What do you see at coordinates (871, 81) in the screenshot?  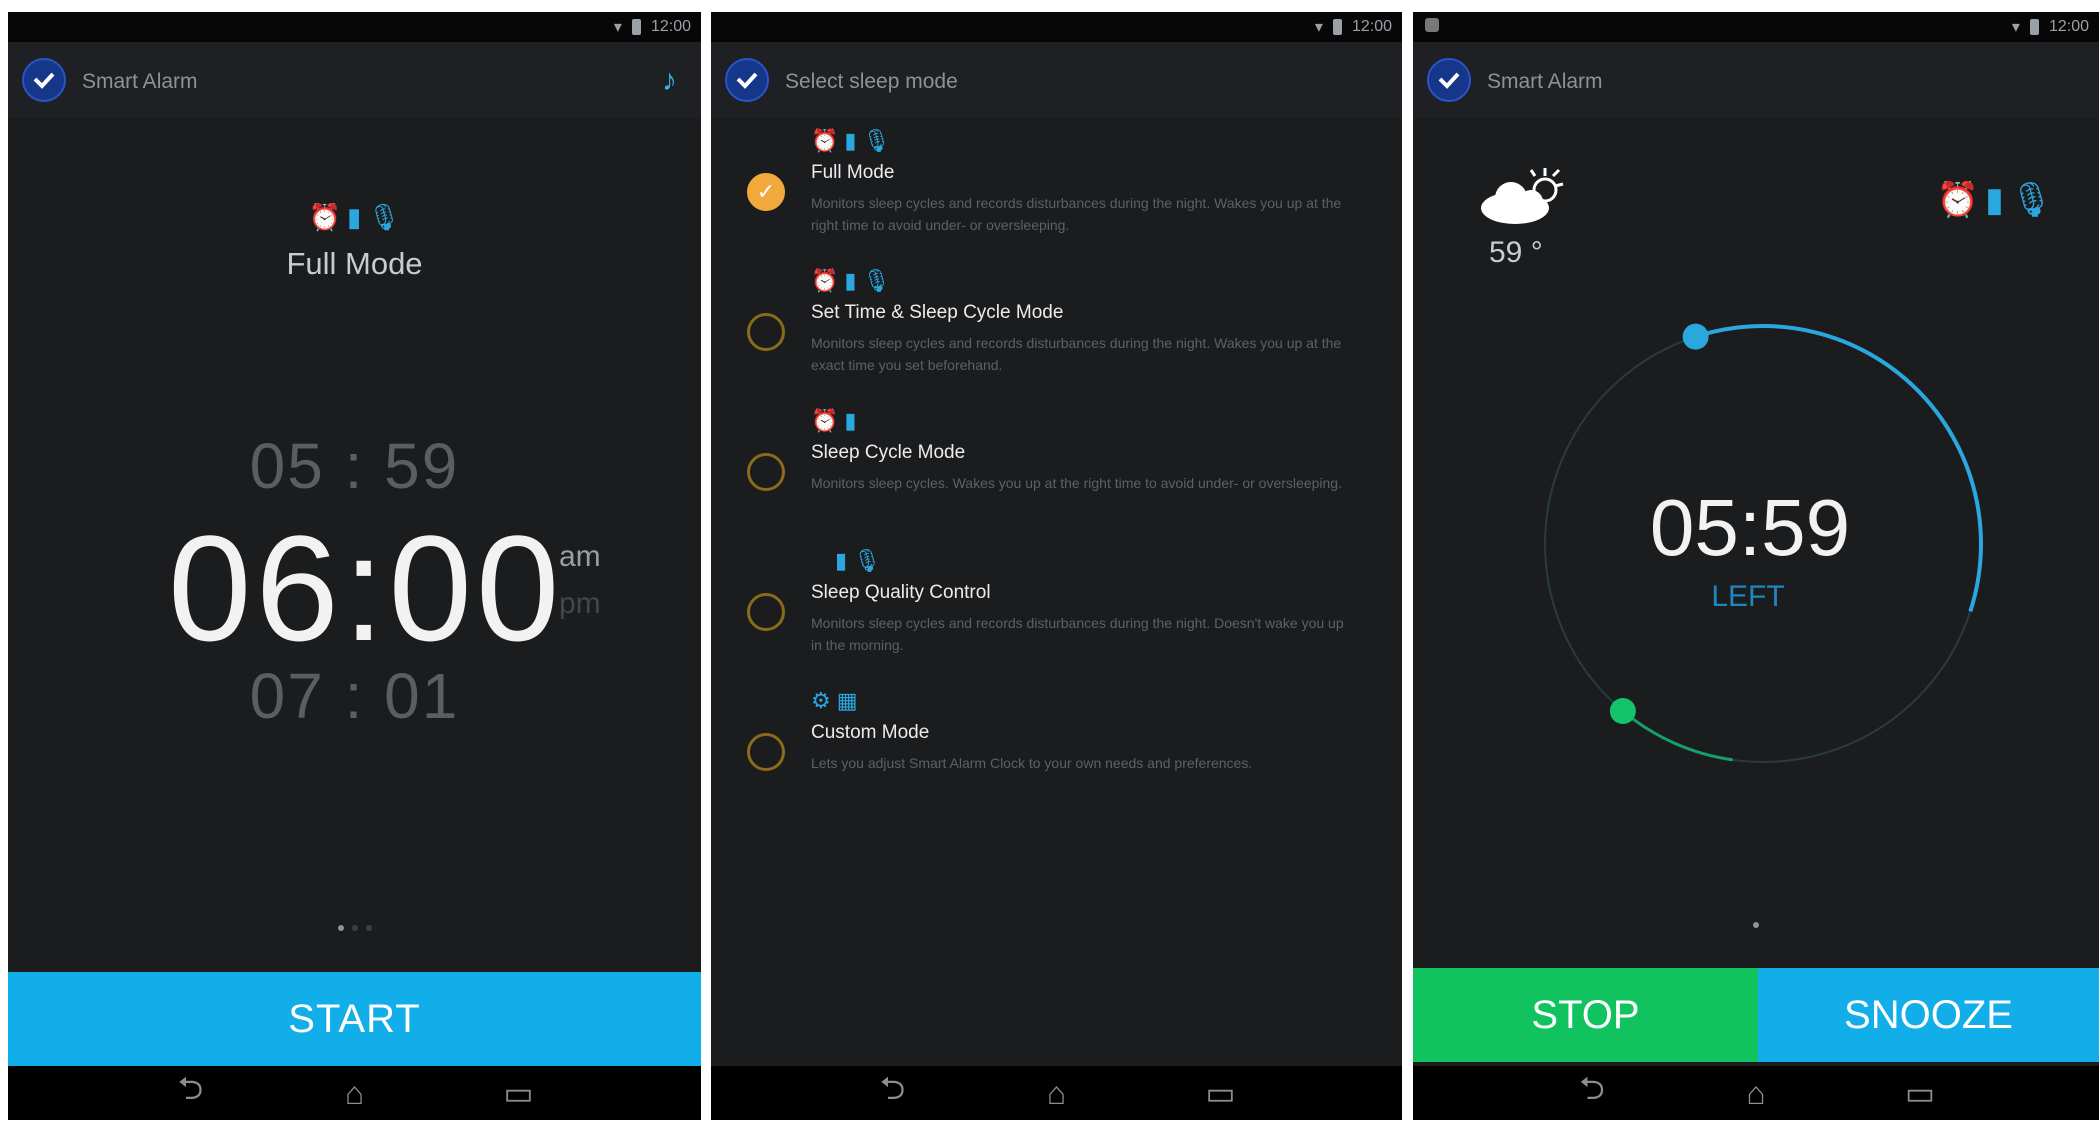 I see `screen-title: Select sleep mode` at bounding box center [871, 81].